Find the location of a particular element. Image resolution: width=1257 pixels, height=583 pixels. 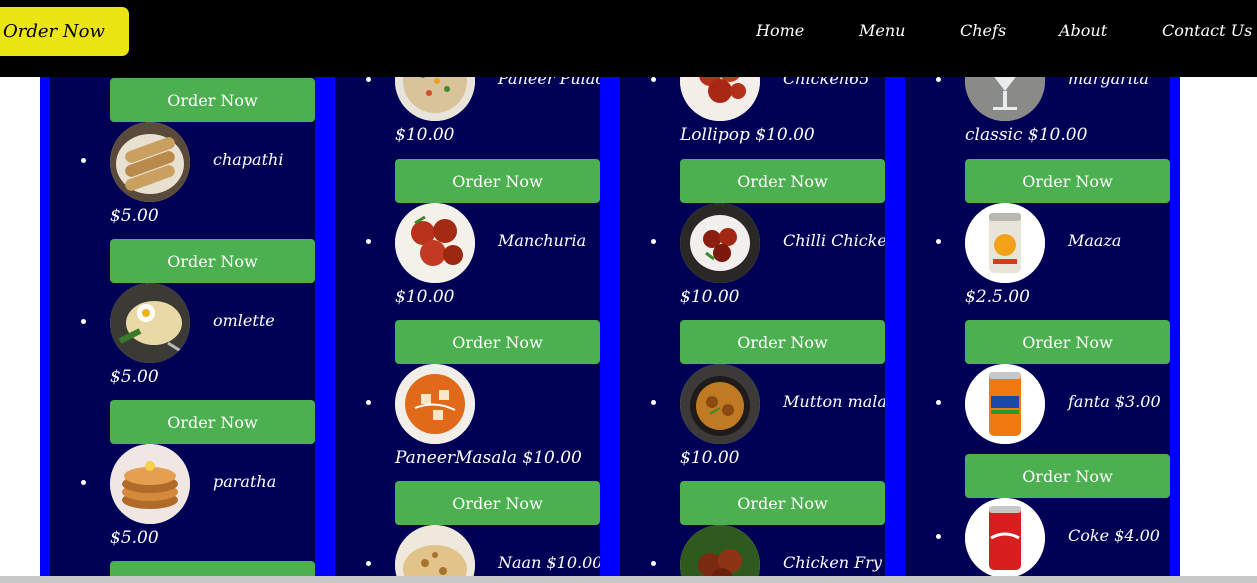

item-name: Maaza is located at coordinates (1095, 240).